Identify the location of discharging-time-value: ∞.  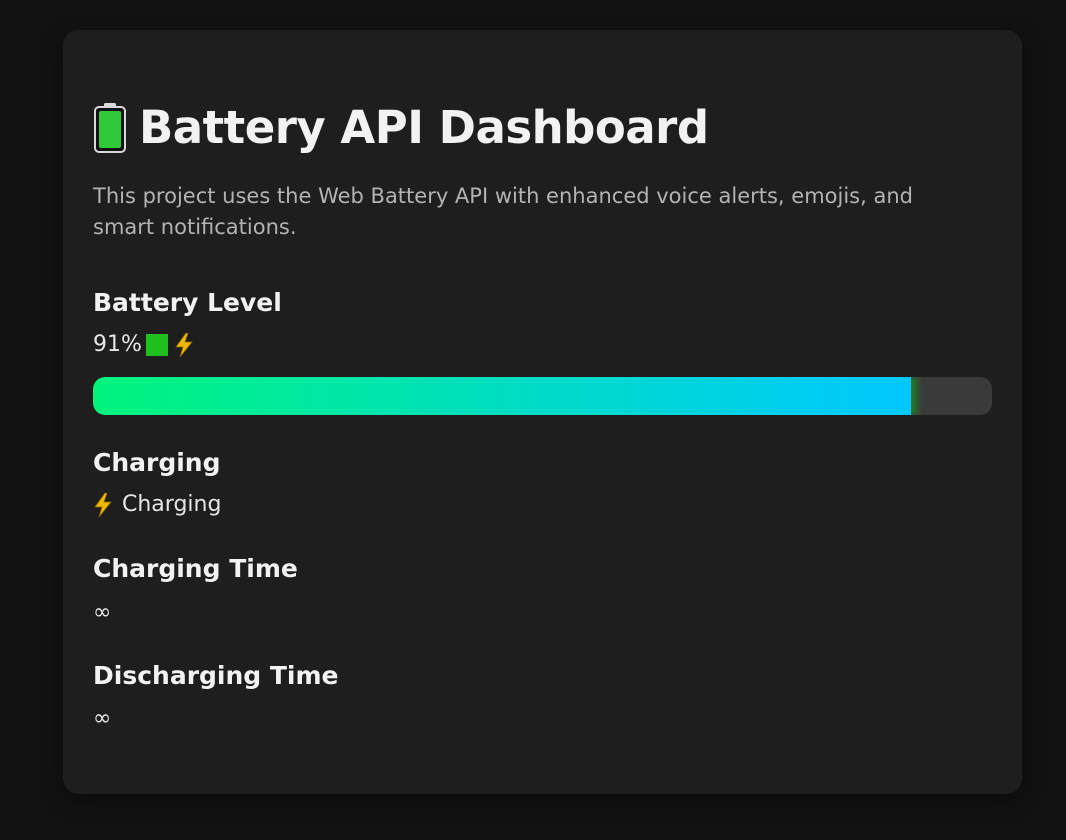
(102, 718).